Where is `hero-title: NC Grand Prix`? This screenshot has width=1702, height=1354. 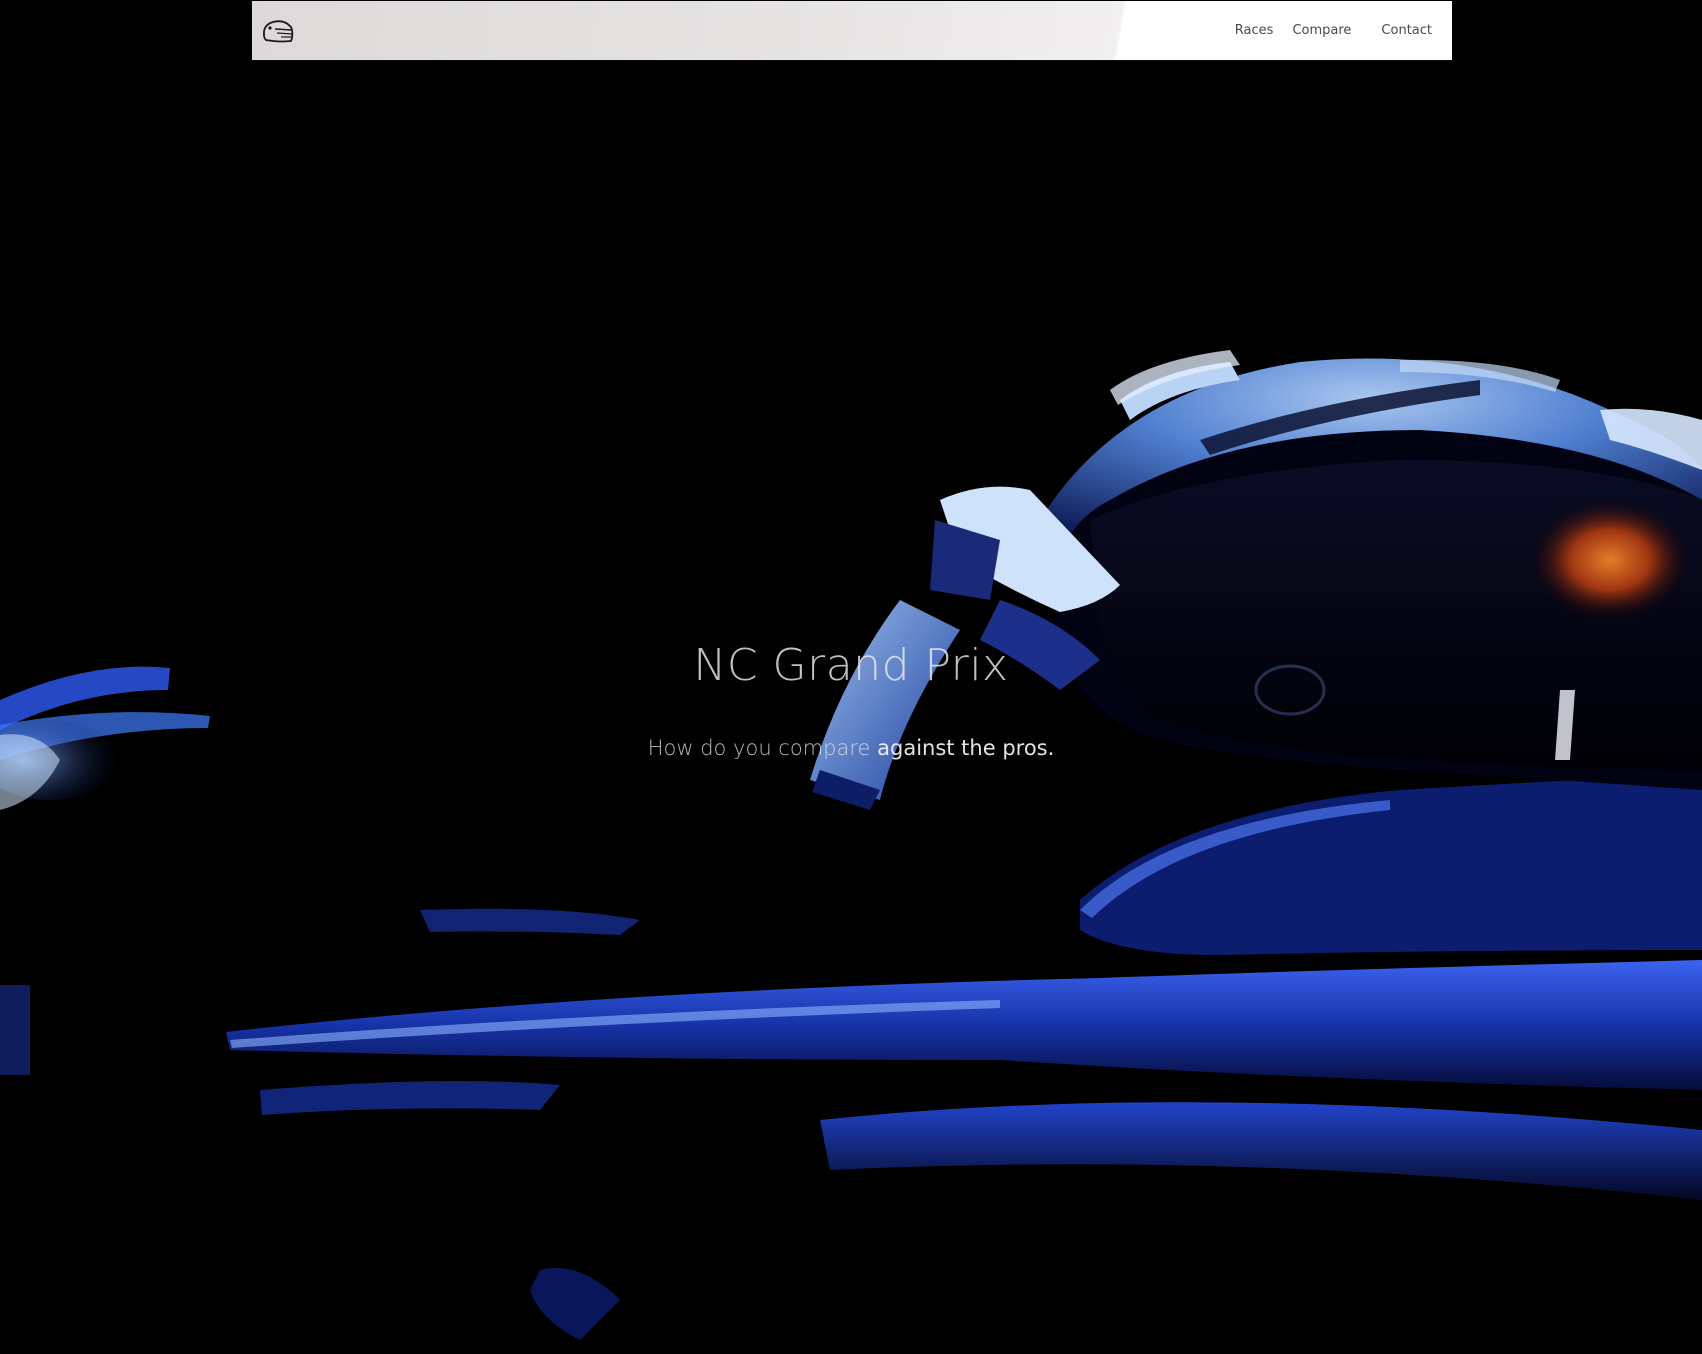
hero-title: NC Grand Prix is located at coordinates (851, 665).